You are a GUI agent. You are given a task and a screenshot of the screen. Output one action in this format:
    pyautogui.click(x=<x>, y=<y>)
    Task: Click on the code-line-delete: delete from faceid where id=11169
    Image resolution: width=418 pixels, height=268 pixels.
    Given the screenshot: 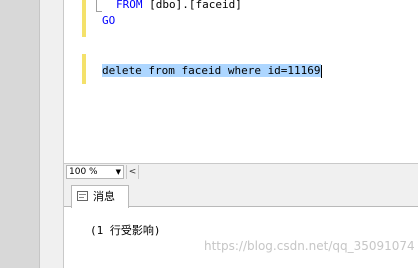 What is the action you would take?
    pyautogui.click(x=212, y=71)
    